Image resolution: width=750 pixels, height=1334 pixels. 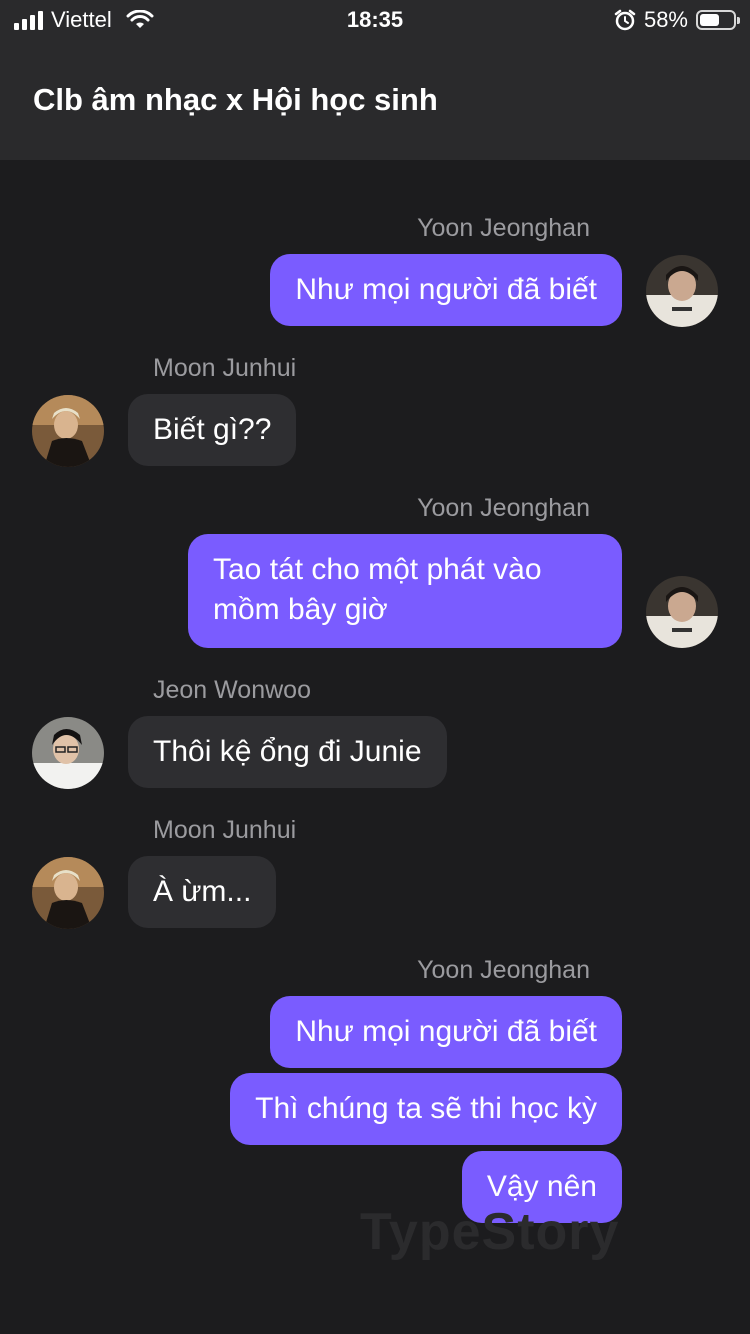 I want to click on status-right: 58%, so click(x=677, y=20).